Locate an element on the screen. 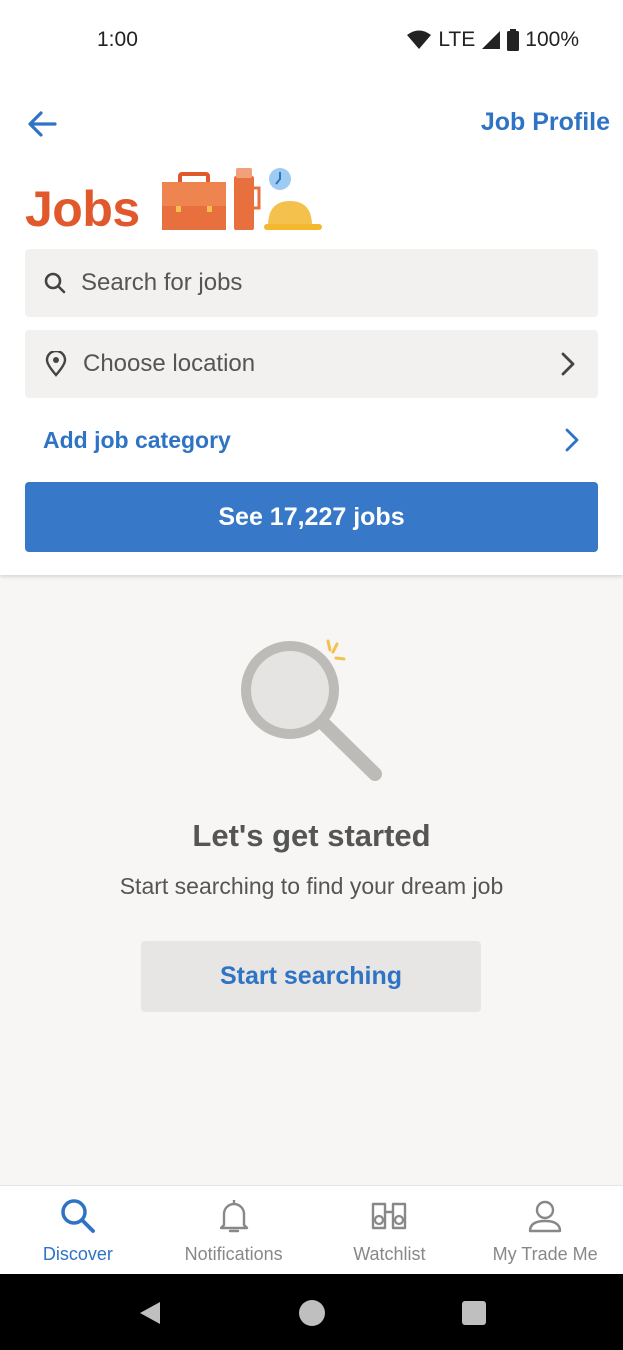 This screenshot has width=623, height=1350. home-circle-icon is located at coordinates (312, 1313).